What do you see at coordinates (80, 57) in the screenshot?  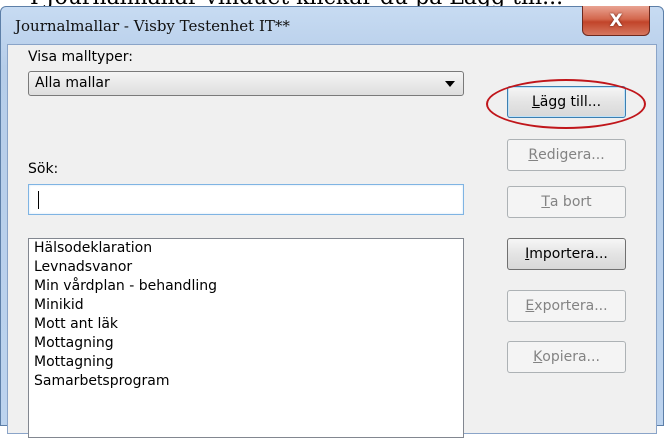 I see `template-type-label: Visa malltyper:` at bounding box center [80, 57].